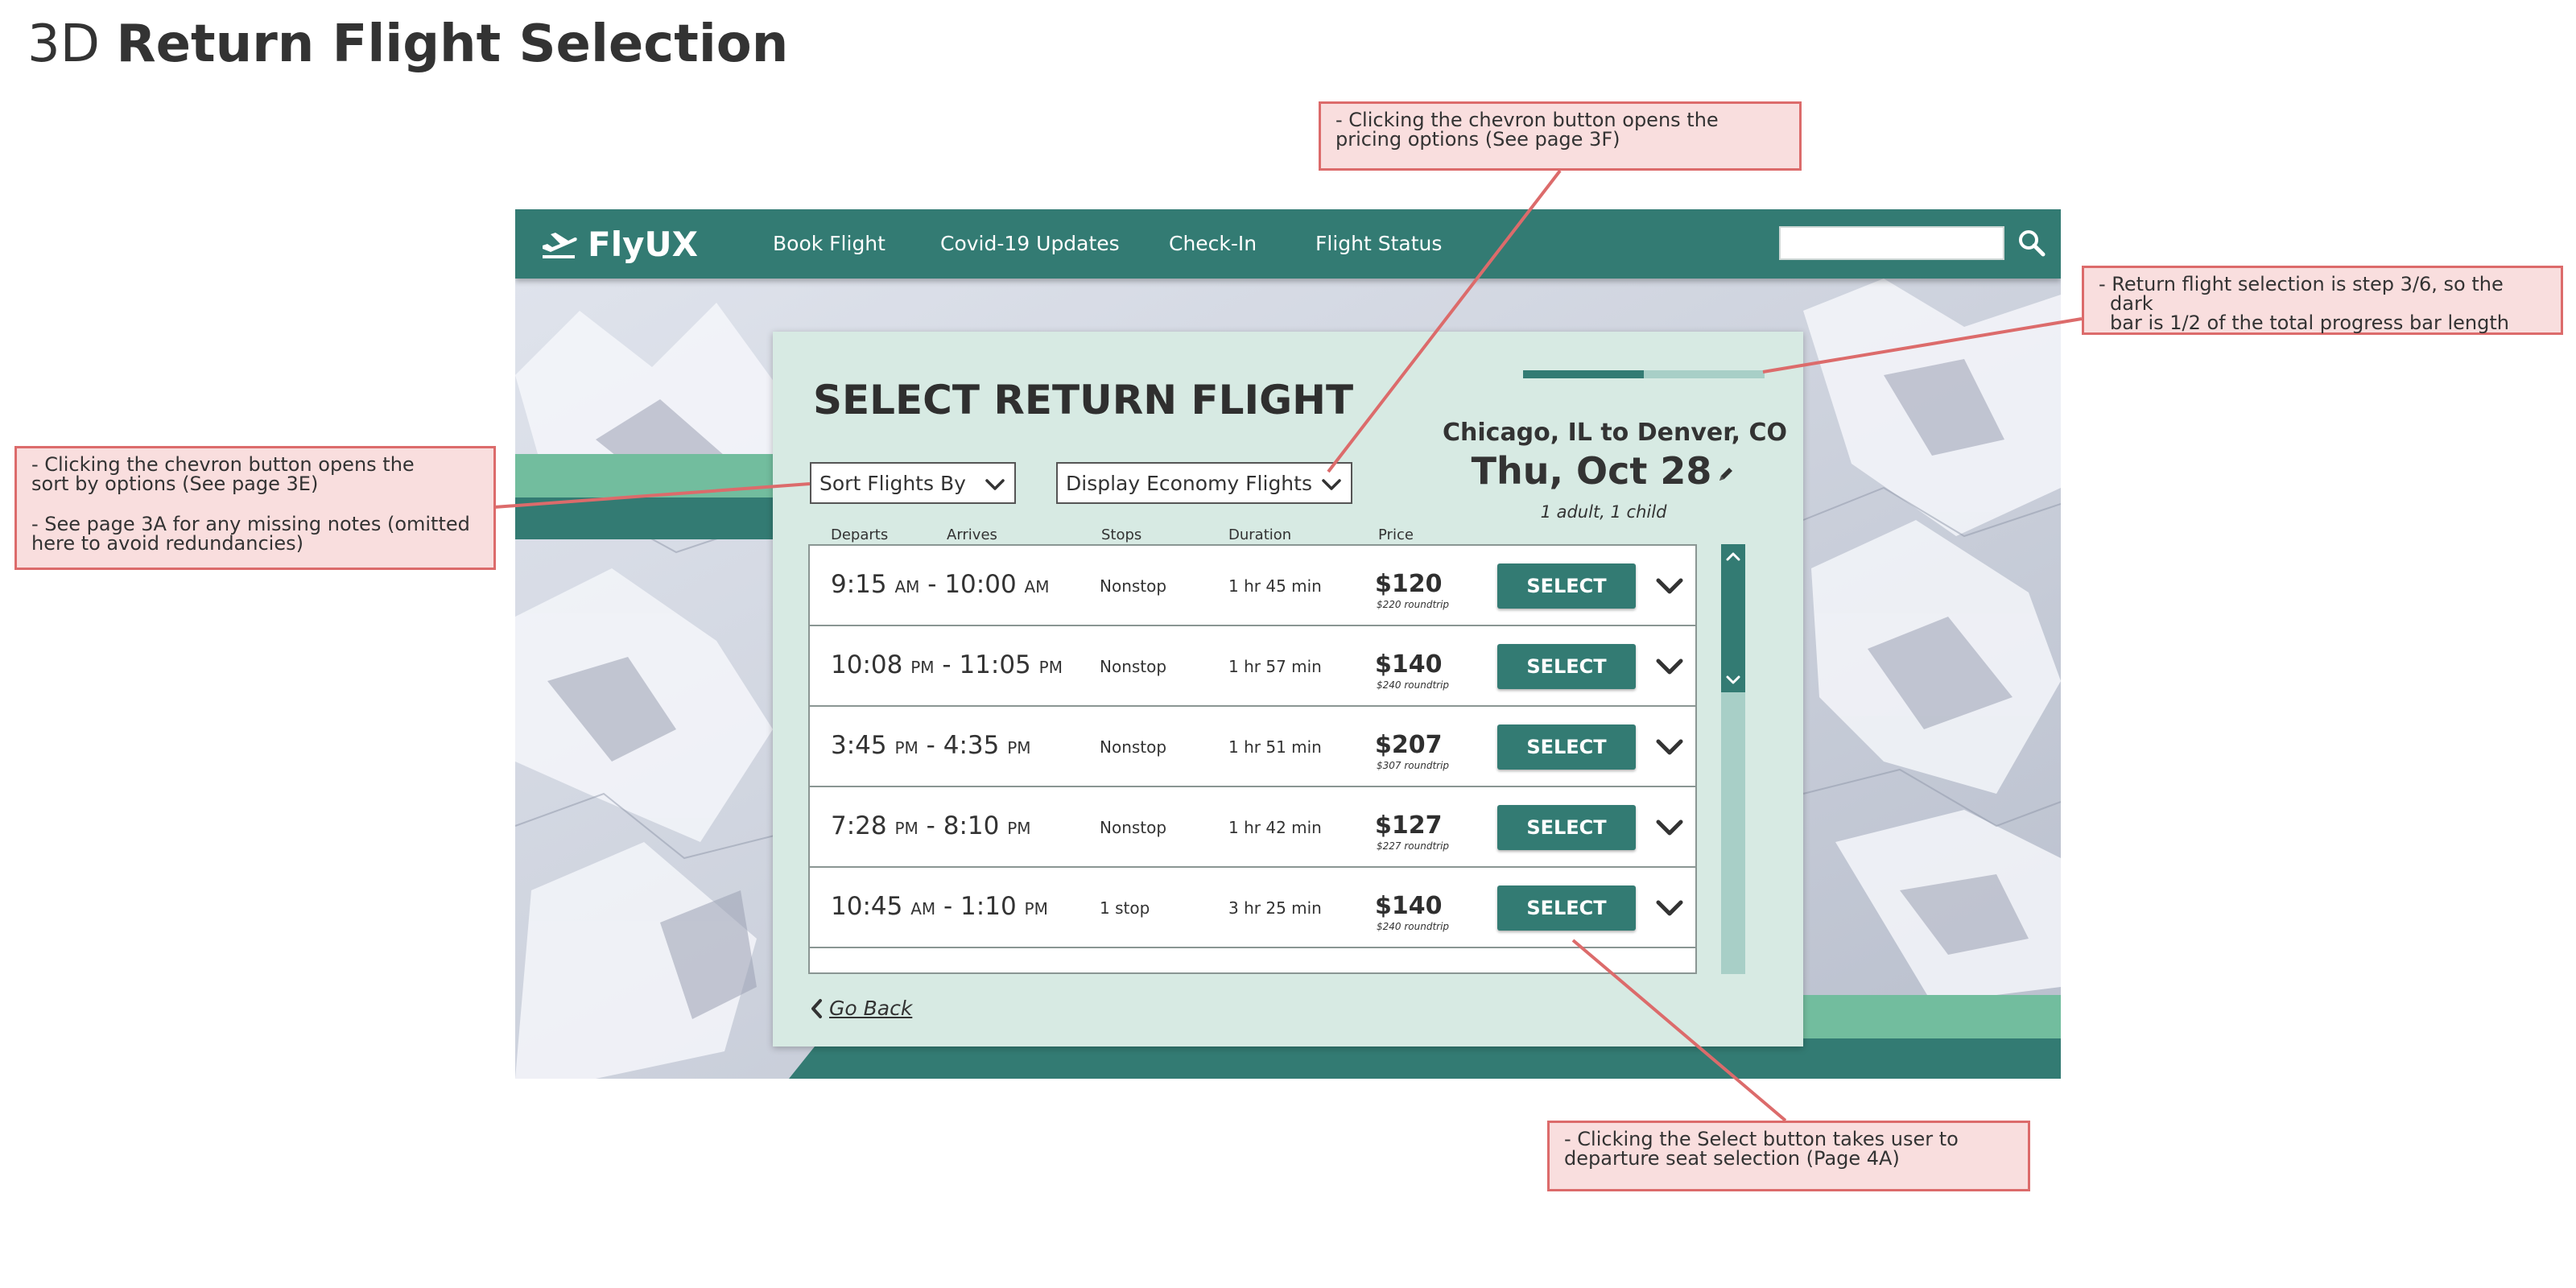  What do you see at coordinates (1733, 557) in the screenshot?
I see `chevron-up-icon` at bounding box center [1733, 557].